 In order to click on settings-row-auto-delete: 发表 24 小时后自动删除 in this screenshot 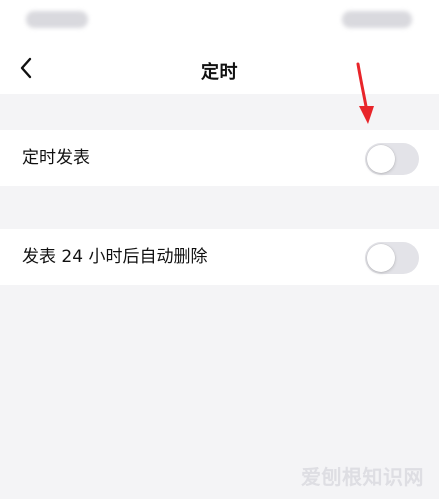, I will do `click(219, 257)`.